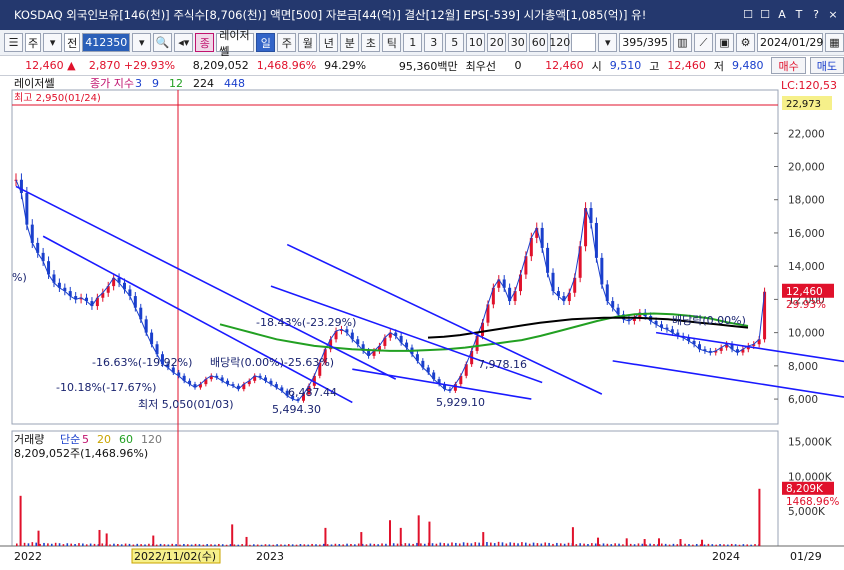  What do you see at coordinates (71, 65) in the screenshot?
I see `up-arrow-icon: ▲` at bounding box center [71, 65].